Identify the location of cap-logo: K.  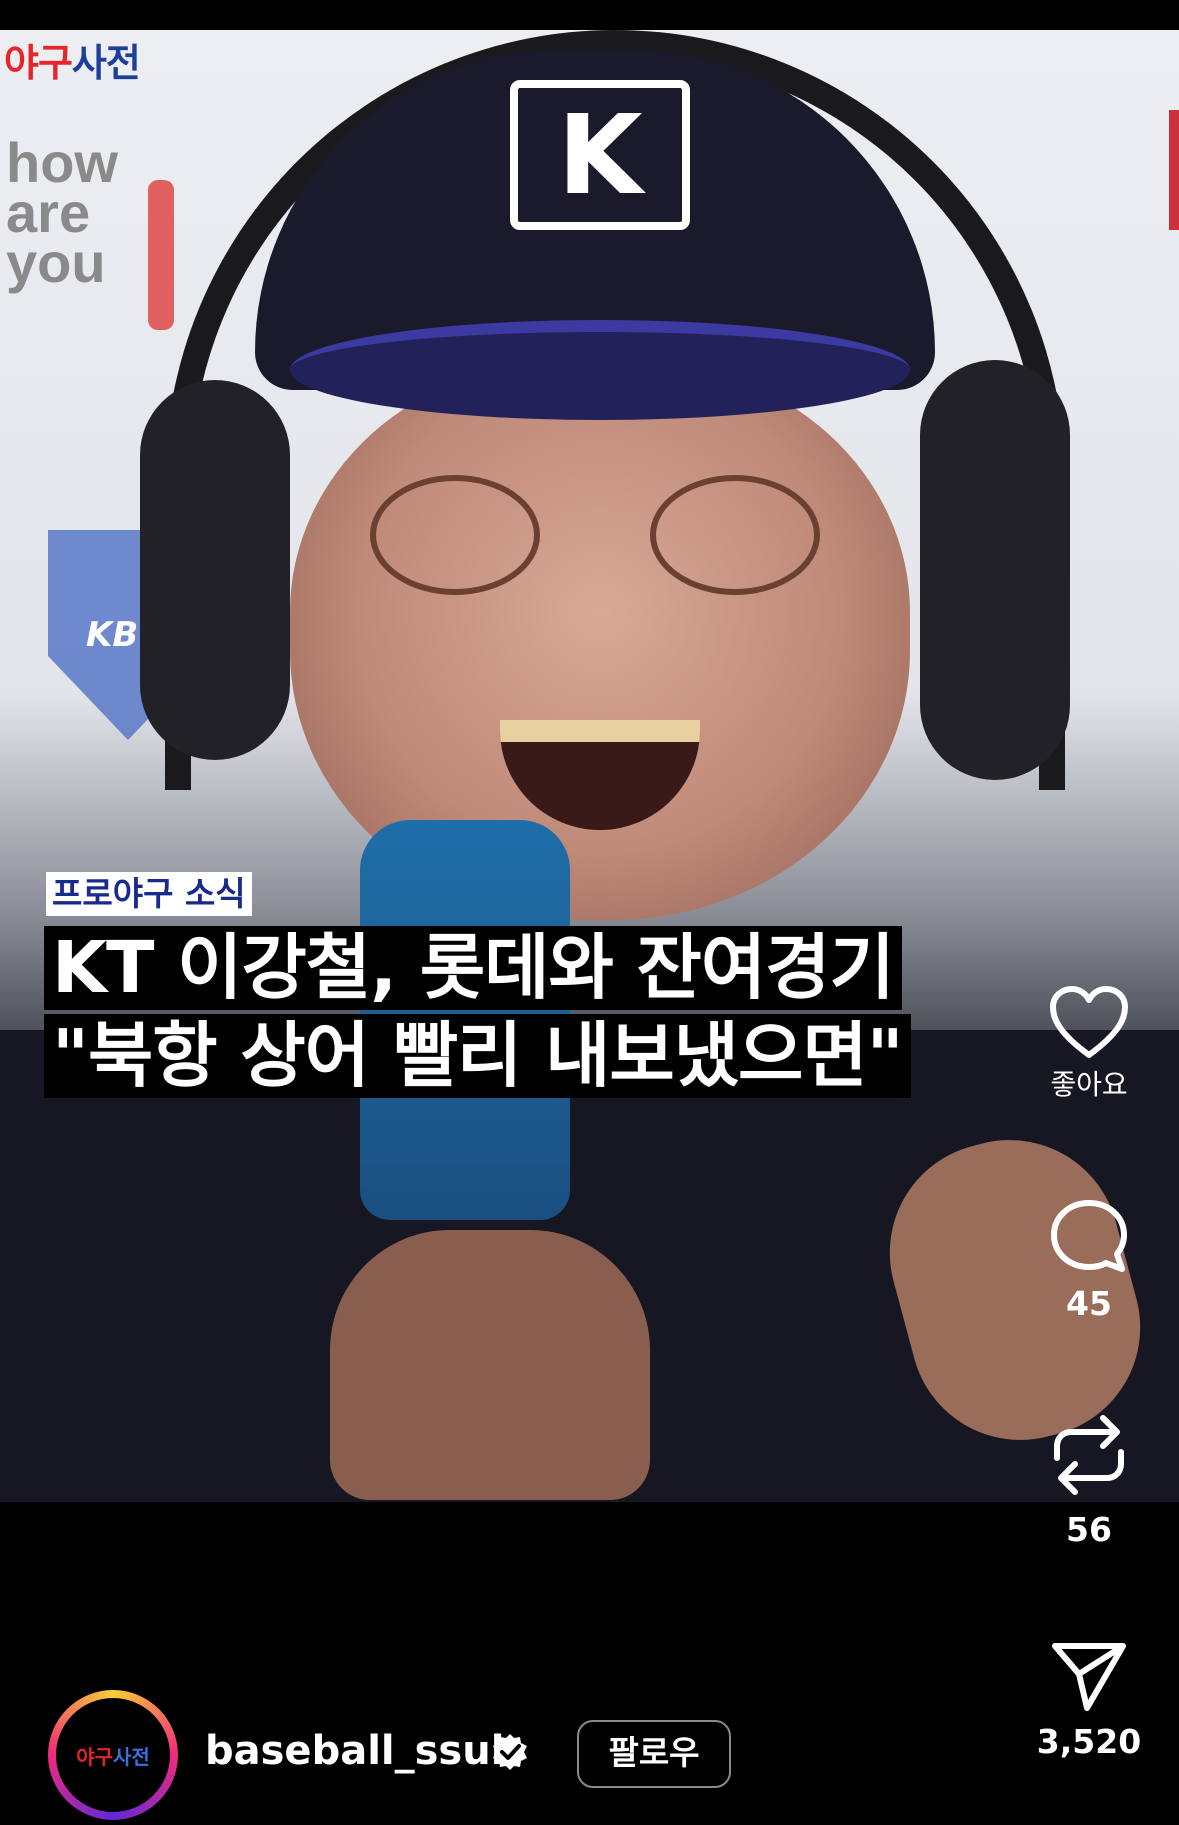
(600, 155).